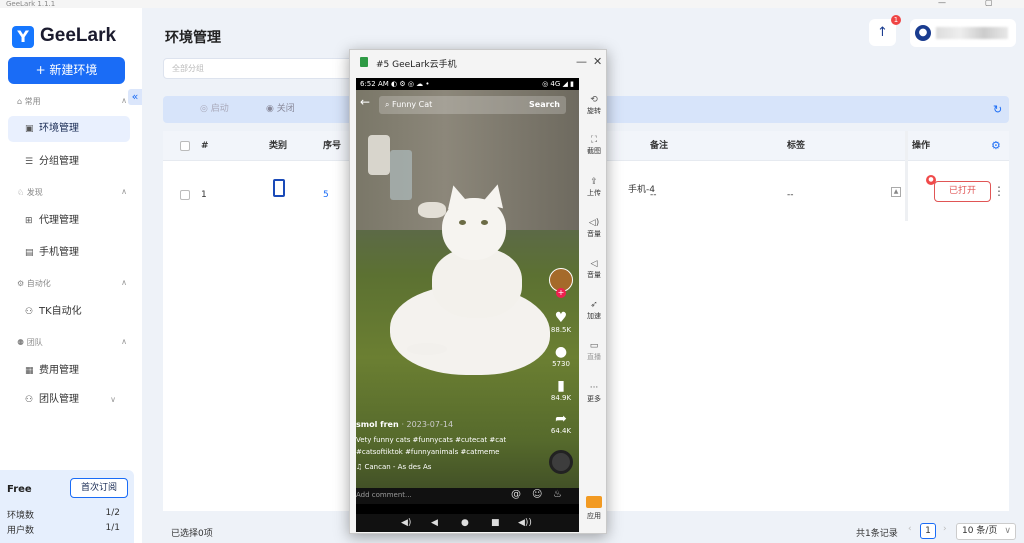 This screenshot has height=543, width=1024. What do you see at coordinates (558, 84) in the screenshot?
I see `status-right: ◎ 4G ◢ ▮` at bounding box center [558, 84].